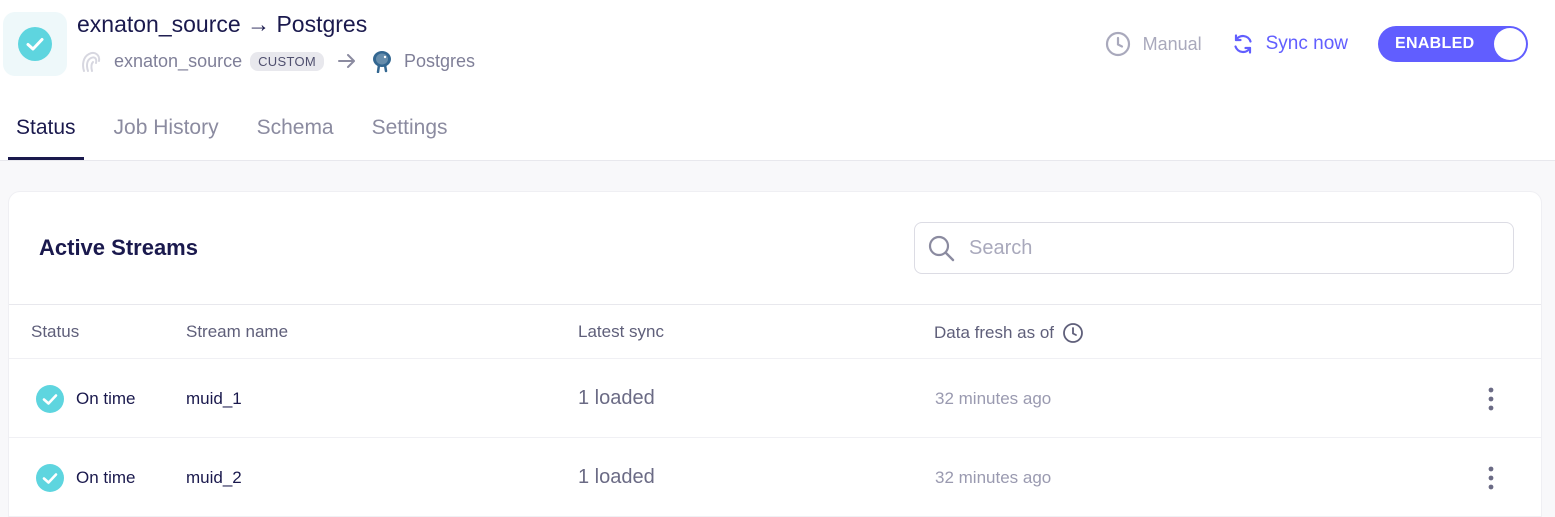  Describe the element at coordinates (91, 61) in the screenshot. I see `custom-source-icon` at that location.